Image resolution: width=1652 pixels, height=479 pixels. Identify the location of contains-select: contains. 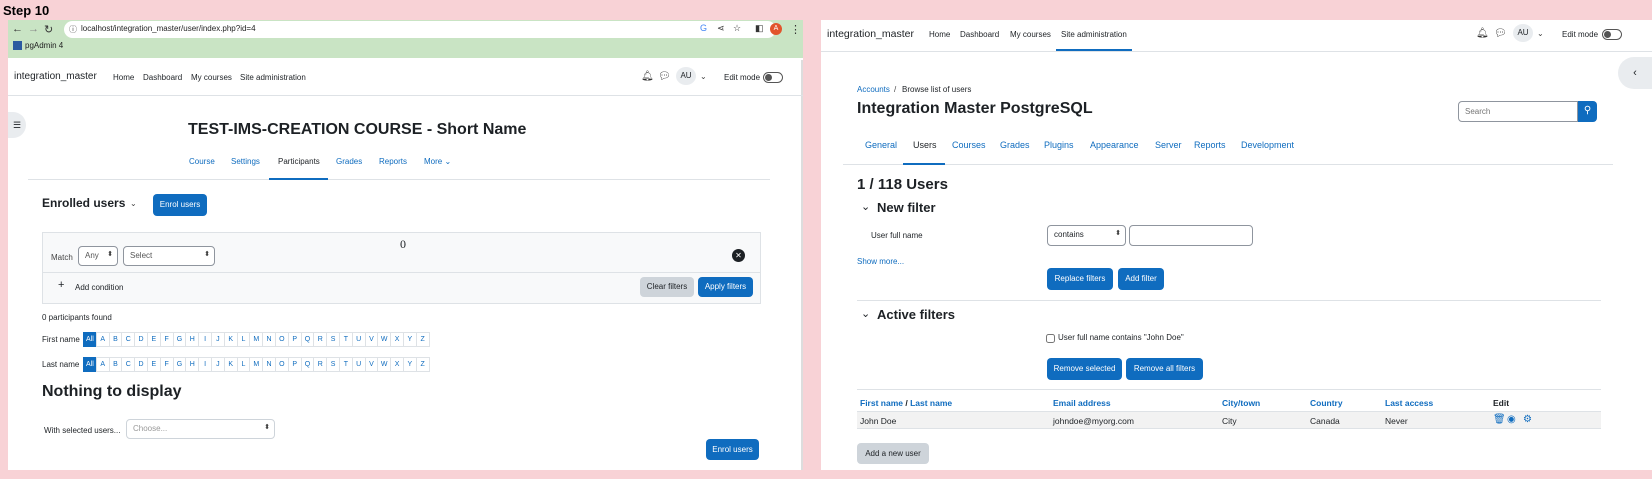
(1086, 235).